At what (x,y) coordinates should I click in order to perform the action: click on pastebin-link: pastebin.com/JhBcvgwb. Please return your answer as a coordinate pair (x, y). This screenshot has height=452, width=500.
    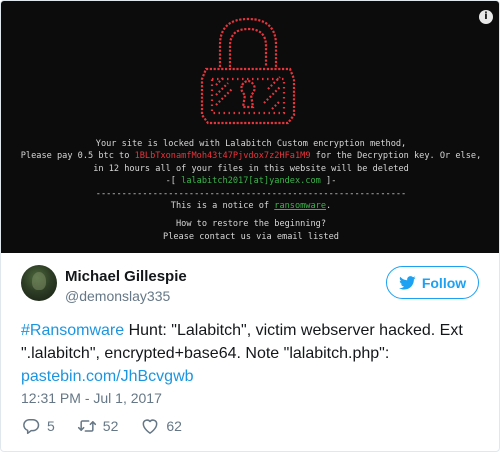
    Looking at the image, I should click on (107, 376).